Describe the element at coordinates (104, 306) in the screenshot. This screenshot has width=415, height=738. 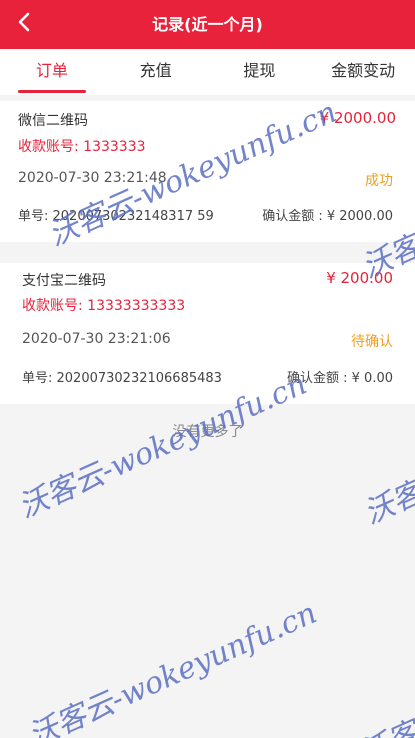
I see `receiving-account: 收款账号: 13333333333` at that location.